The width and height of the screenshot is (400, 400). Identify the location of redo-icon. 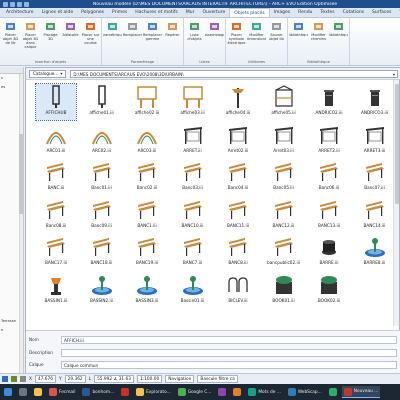
(26, 4).